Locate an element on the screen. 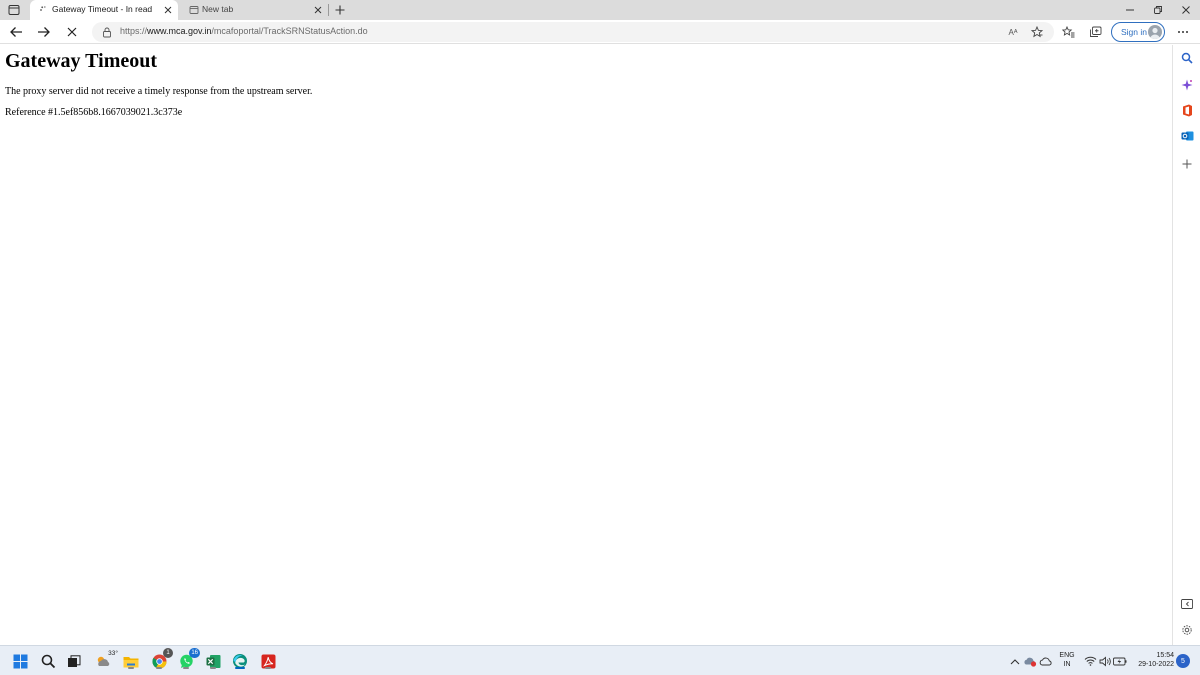 The height and width of the screenshot is (675, 1200). chrome-notification-badge: 1 is located at coordinates (168, 653).